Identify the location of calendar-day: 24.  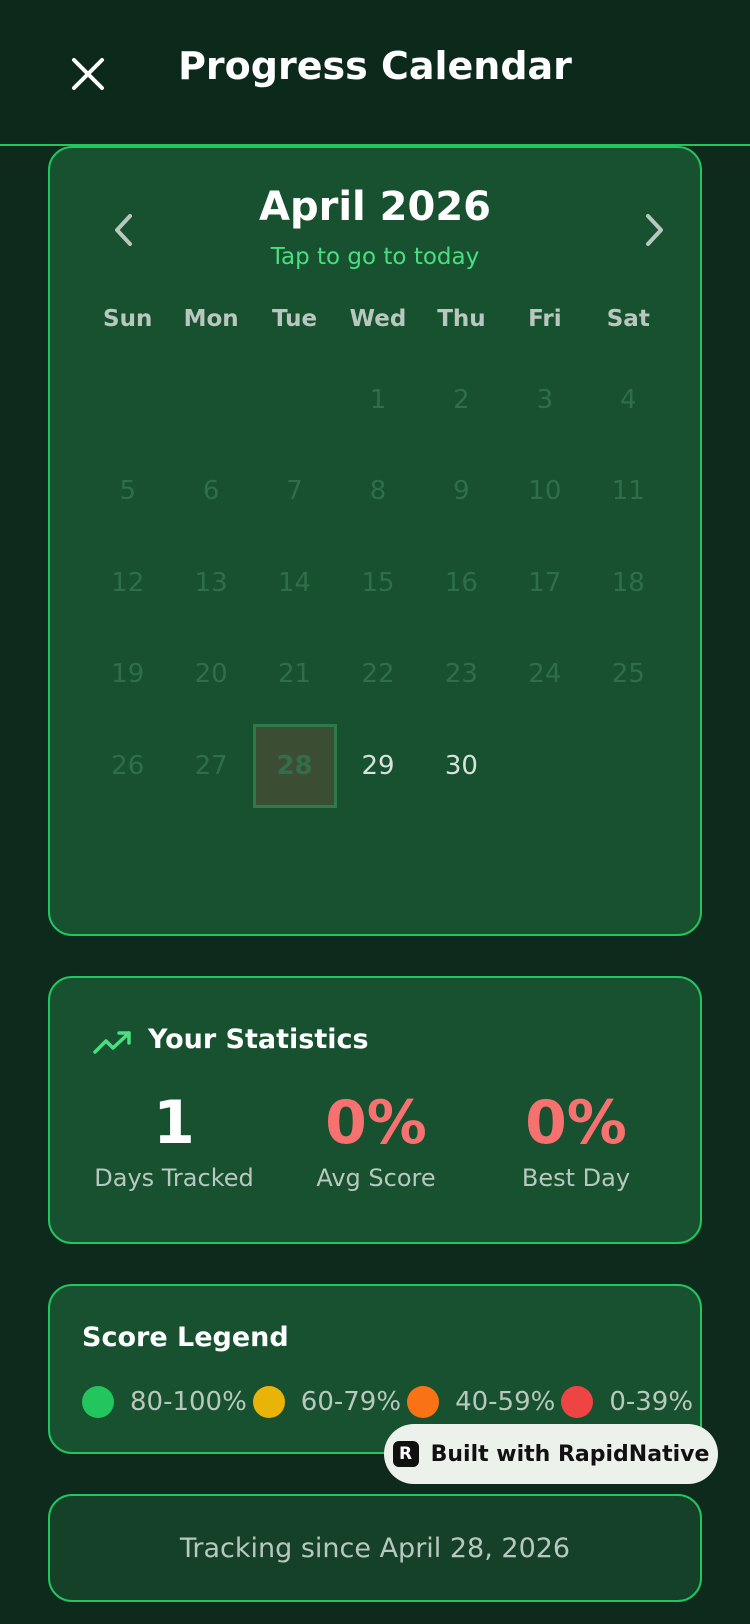
(545, 674).